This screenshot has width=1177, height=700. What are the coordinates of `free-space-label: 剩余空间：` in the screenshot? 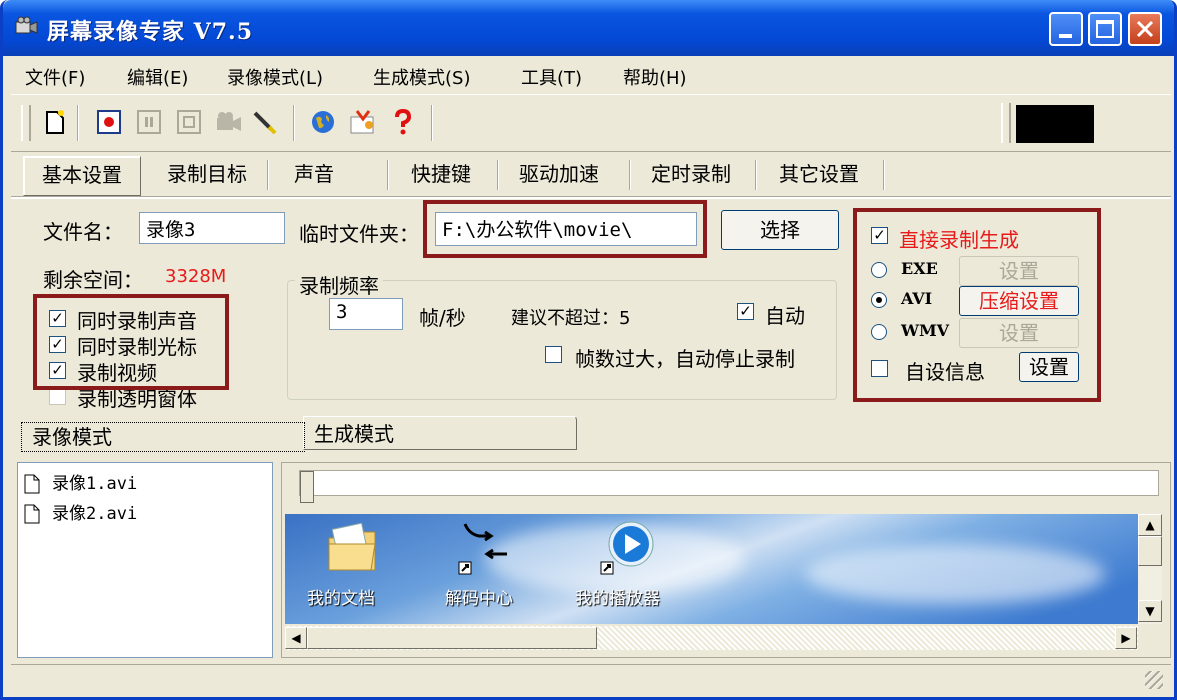 It's located at (93, 280).